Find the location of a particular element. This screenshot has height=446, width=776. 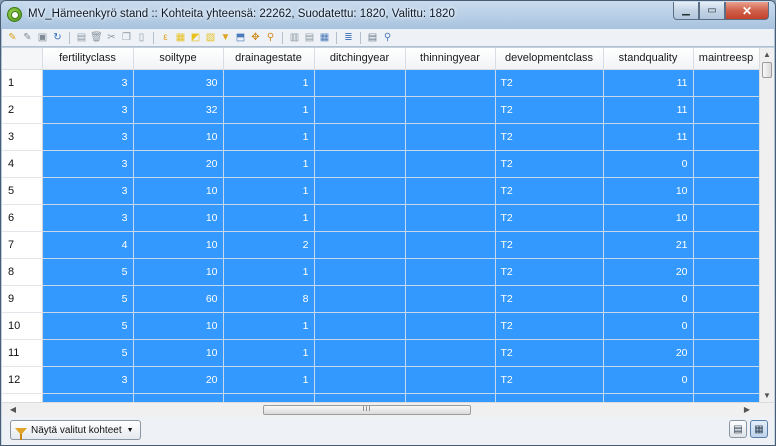

deselect-icon: ▧ is located at coordinates (210, 37).